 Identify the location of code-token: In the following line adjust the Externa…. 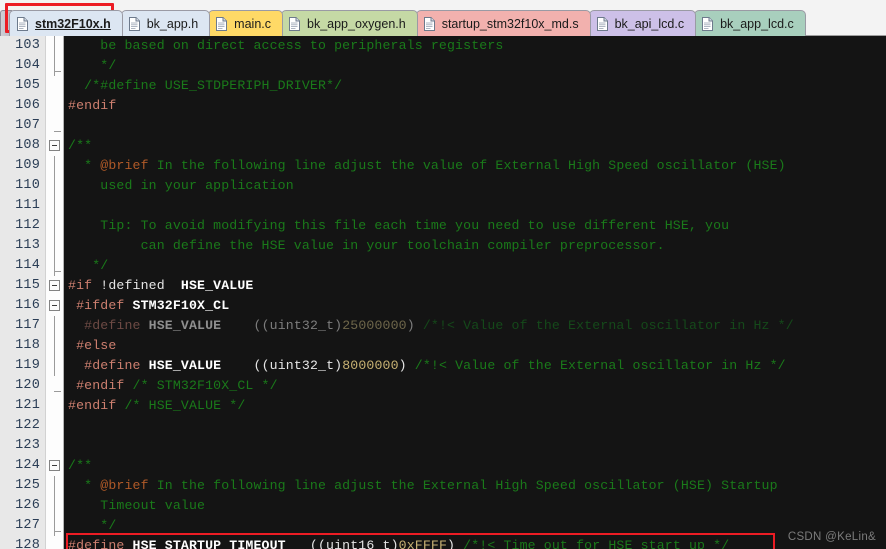
(463, 485).